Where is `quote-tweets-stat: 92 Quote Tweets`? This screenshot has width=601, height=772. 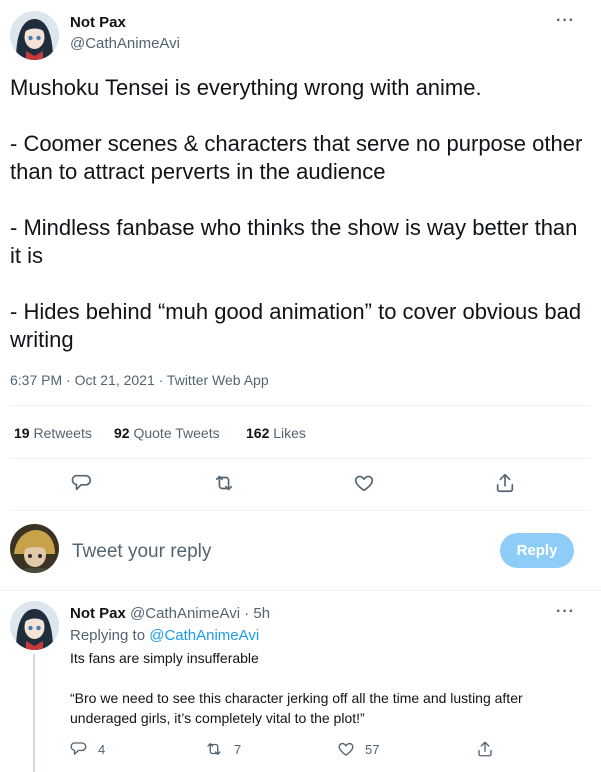
quote-tweets-stat: 92 Quote Tweets is located at coordinates (167, 433).